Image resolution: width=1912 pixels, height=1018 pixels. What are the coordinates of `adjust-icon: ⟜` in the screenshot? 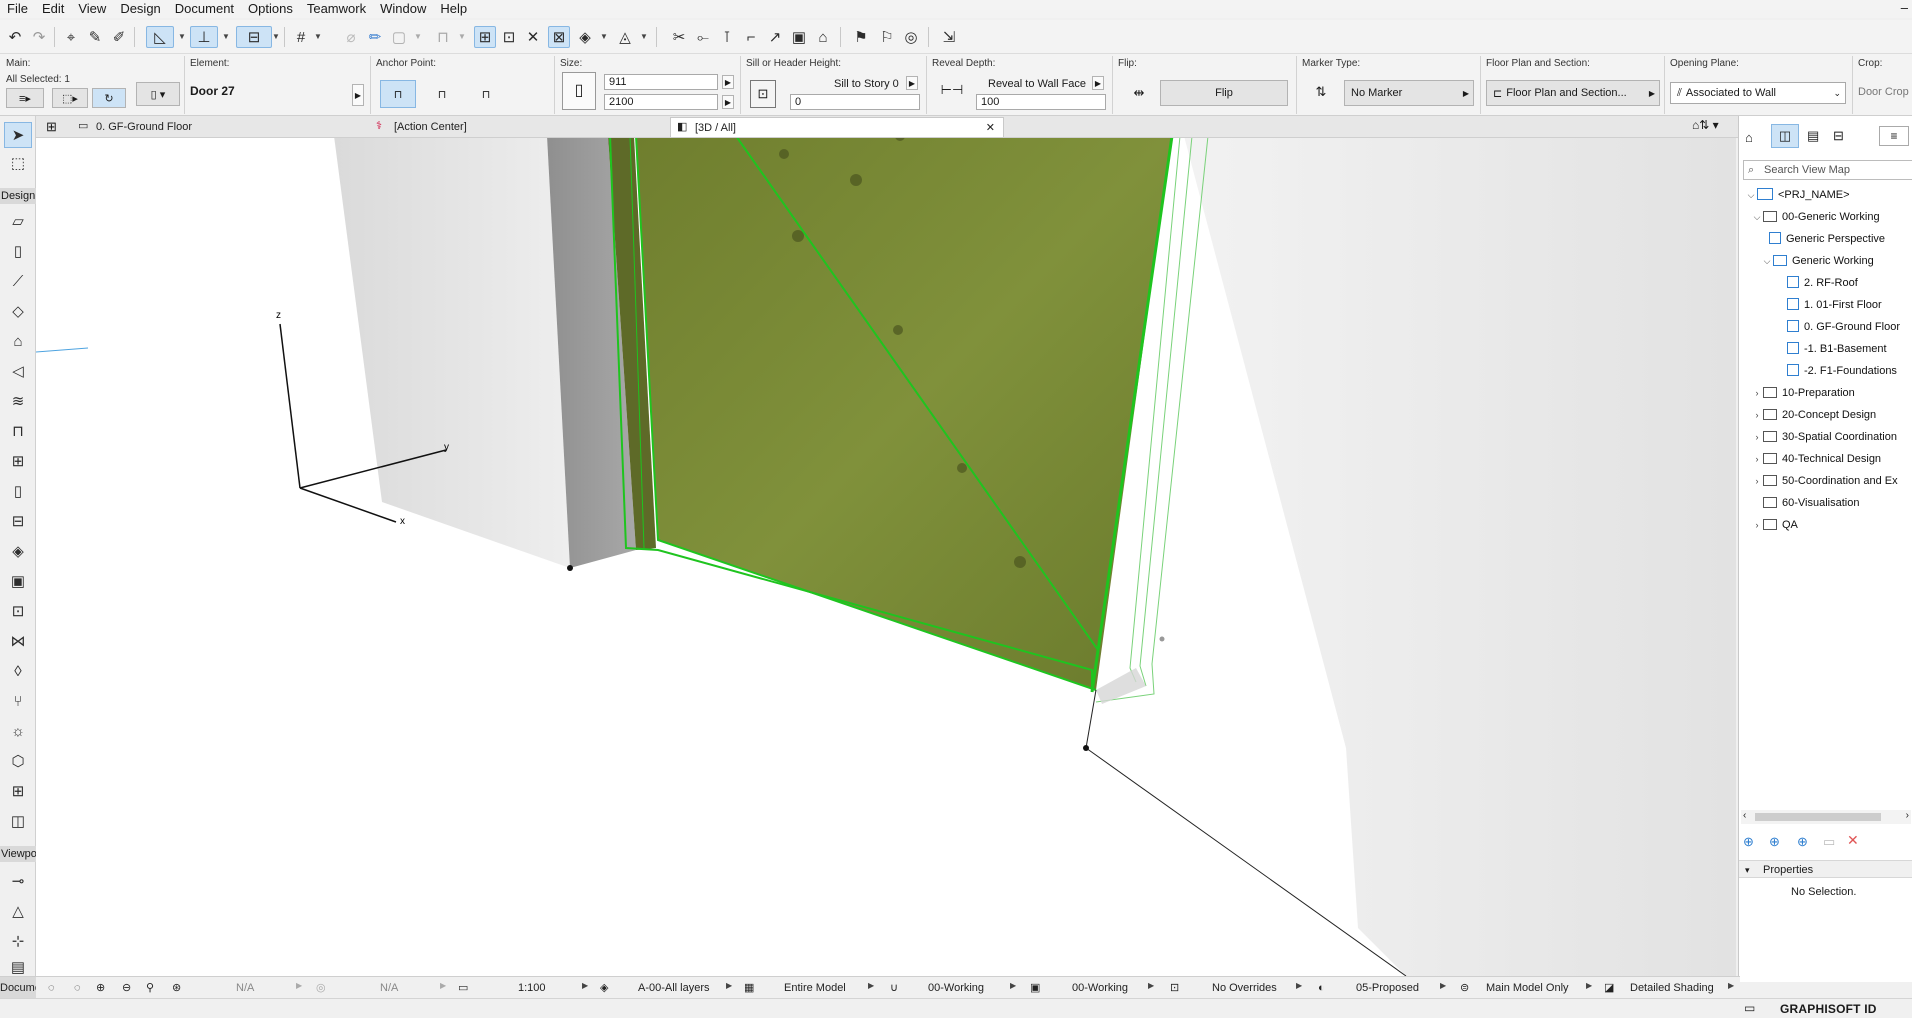 It's located at (703, 37).